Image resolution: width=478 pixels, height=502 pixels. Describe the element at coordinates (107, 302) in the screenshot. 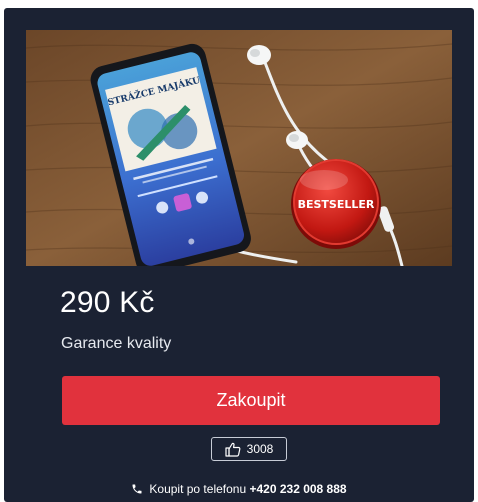

I see `price: 290 Kč` at that location.